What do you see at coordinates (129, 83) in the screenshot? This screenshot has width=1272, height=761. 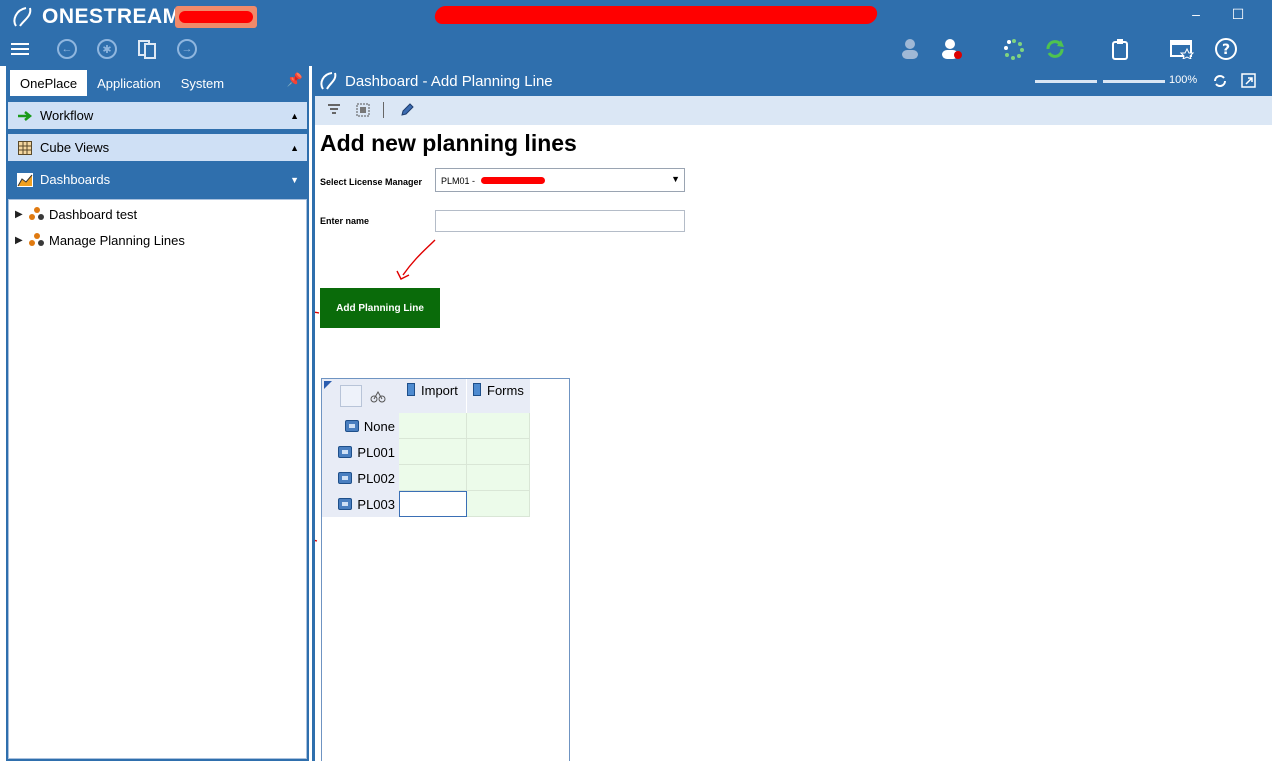 I see `tab-application: Application` at bounding box center [129, 83].